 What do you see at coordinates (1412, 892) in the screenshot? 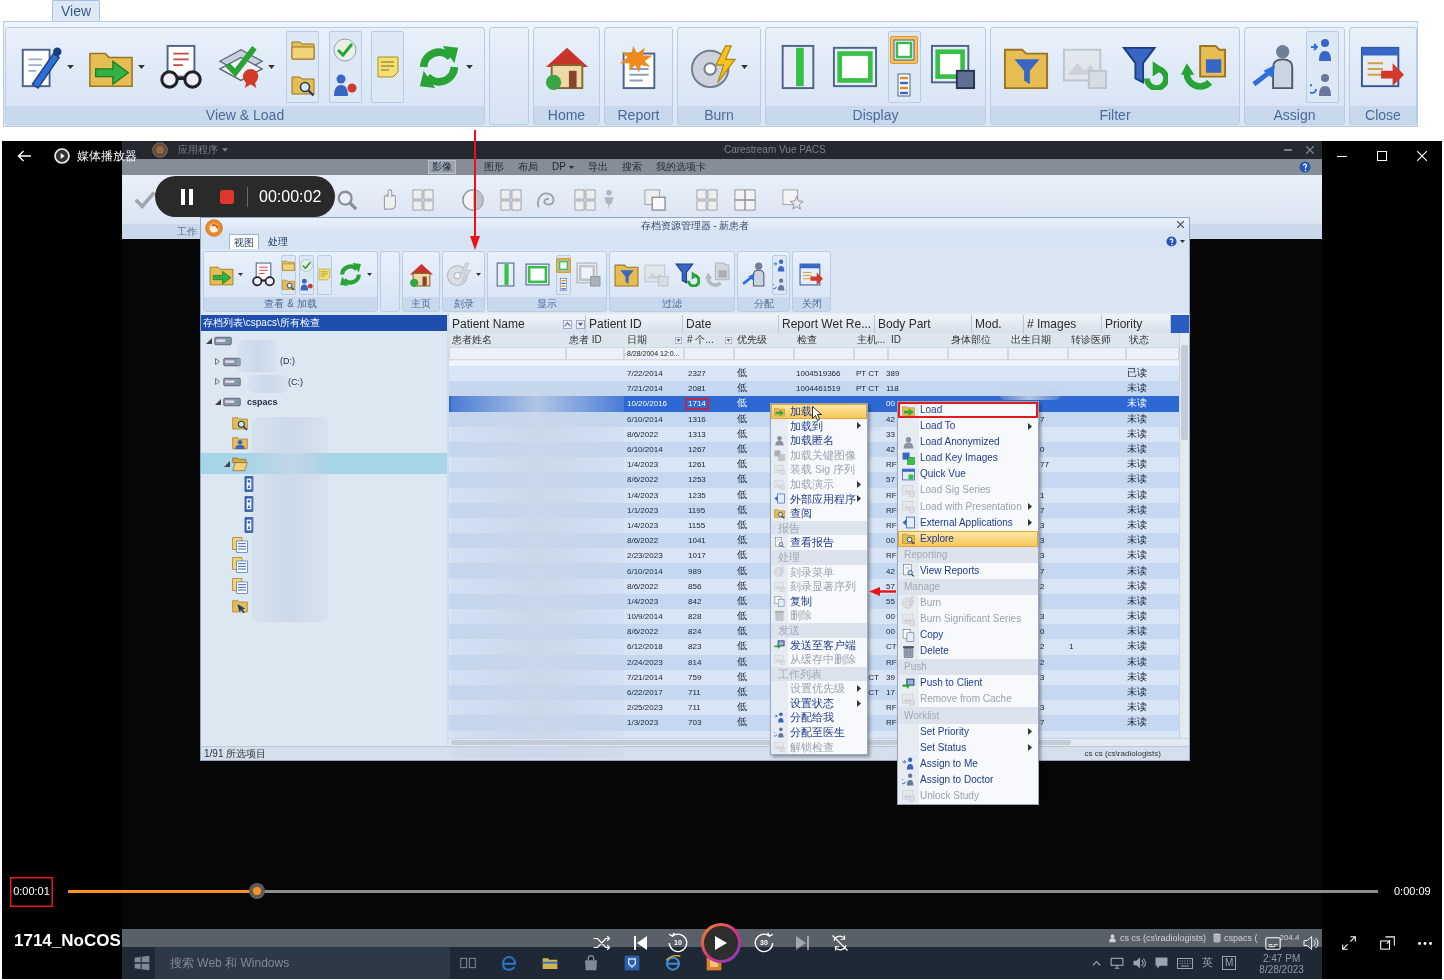
I see `total-time: 0:00:09` at bounding box center [1412, 892].